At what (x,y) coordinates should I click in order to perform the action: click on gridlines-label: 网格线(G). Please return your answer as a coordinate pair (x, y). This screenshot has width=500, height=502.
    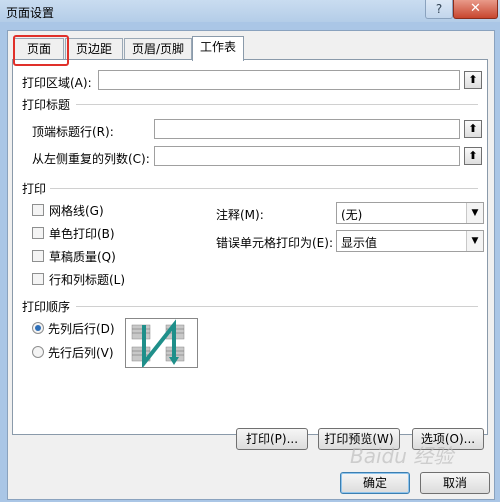
    Looking at the image, I should click on (76, 211).